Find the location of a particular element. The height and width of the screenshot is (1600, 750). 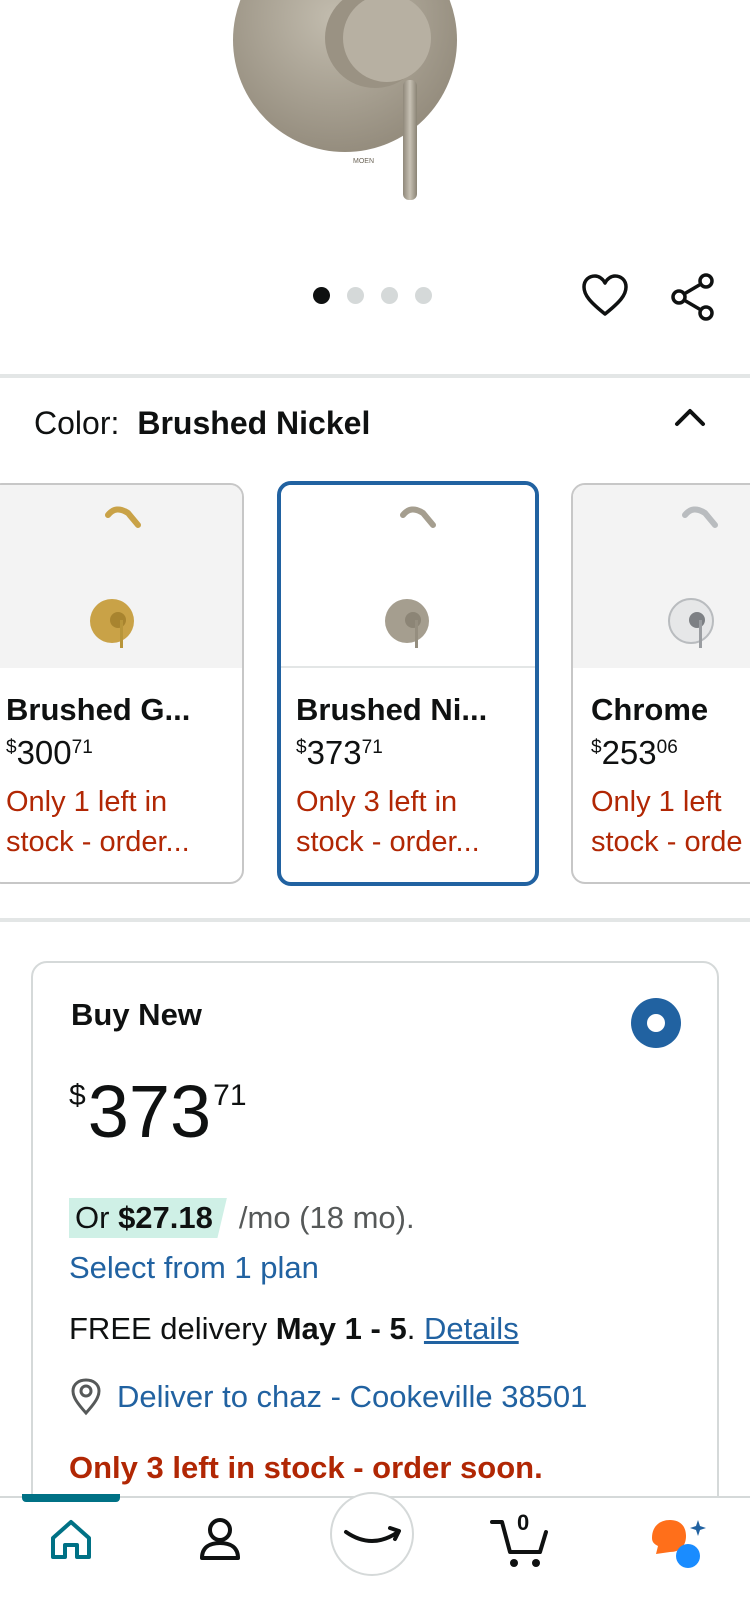

swatch-price: $373 71 is located at coordinates (339, 752).